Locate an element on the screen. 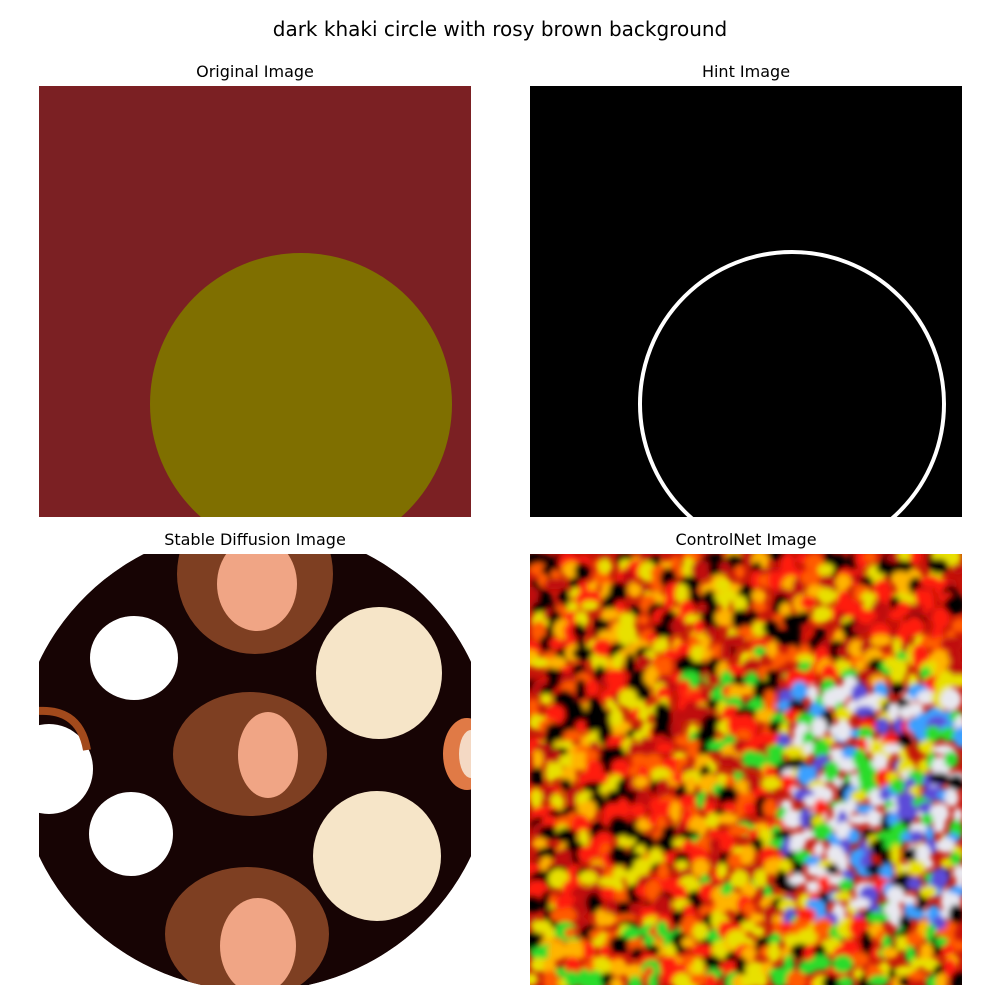 This screenshot has height=1000, width=1000. sd-cream-disc-bottom is located at coordinates (377, 856).